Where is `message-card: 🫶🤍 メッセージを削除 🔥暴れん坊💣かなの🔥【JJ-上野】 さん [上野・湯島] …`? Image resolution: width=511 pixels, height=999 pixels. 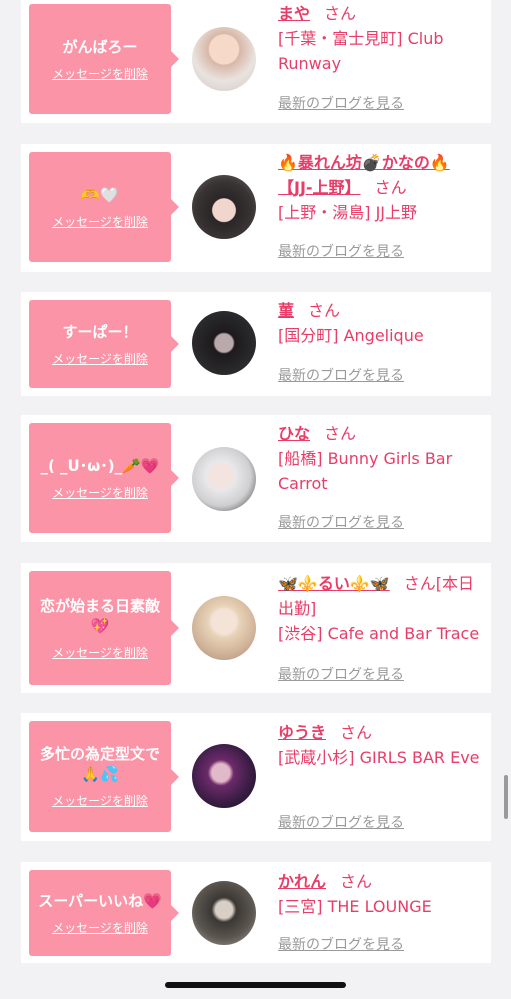 message-card: 🫶🤍 メッセージを削除 🔥暴れん坊💣かなの🔥【JJ-上野】 さん [上野・湯島] … is located at coordinates (256, 208).